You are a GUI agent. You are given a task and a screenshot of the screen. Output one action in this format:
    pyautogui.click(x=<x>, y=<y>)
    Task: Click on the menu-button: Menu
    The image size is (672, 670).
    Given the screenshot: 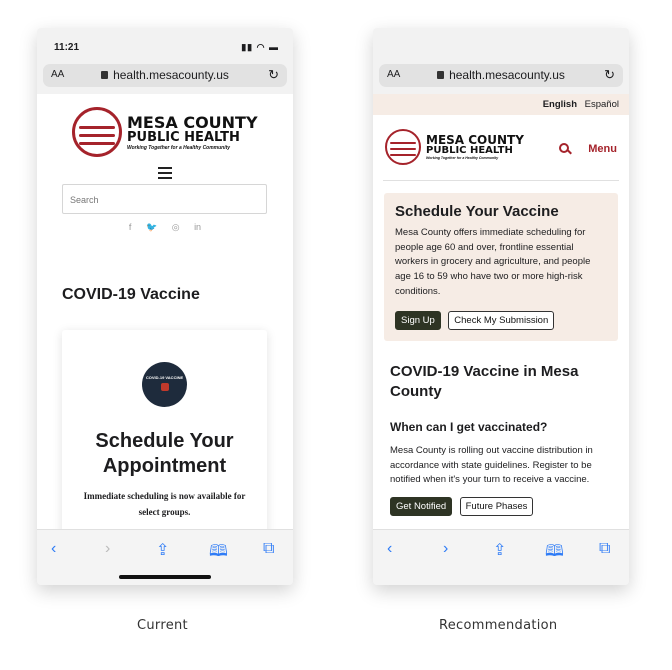 What is the action you would take?
    pyautogui.click(x=602, y=149)
    